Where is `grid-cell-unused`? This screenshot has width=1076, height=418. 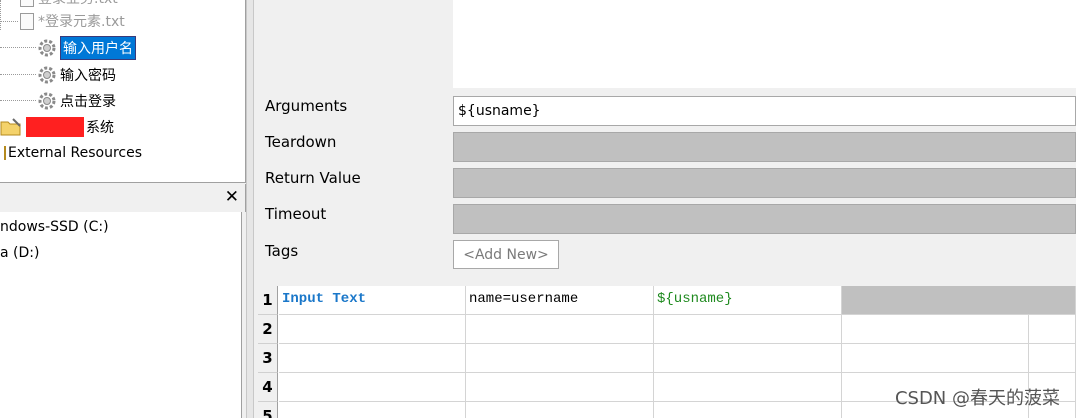
grid-cell-unused is located at coordinates (959, 300).